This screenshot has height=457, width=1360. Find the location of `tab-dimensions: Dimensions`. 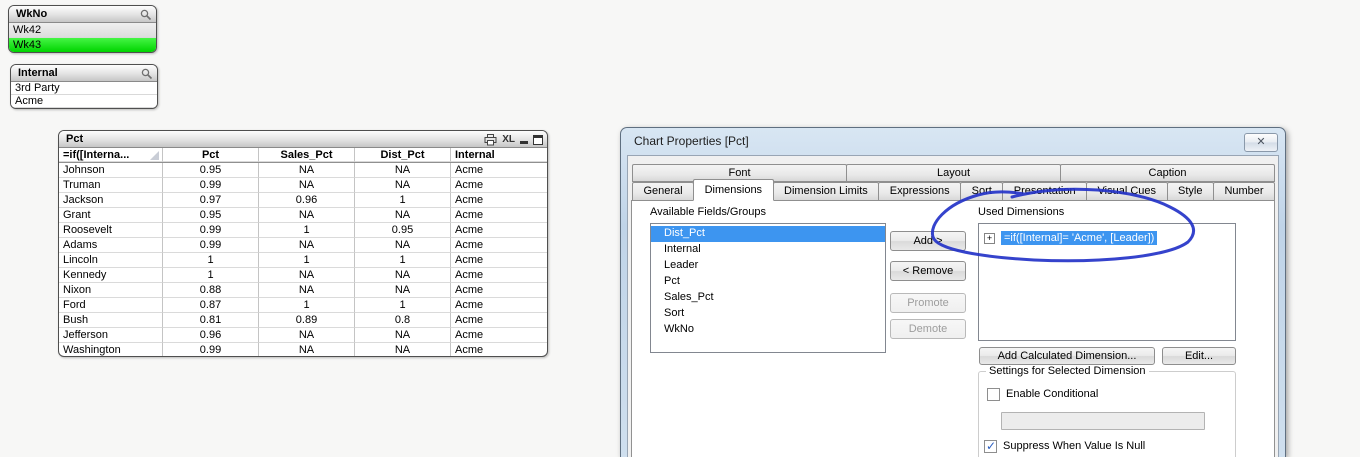

tab-dimensions: Dimensions is located at coordinates (733, 190).